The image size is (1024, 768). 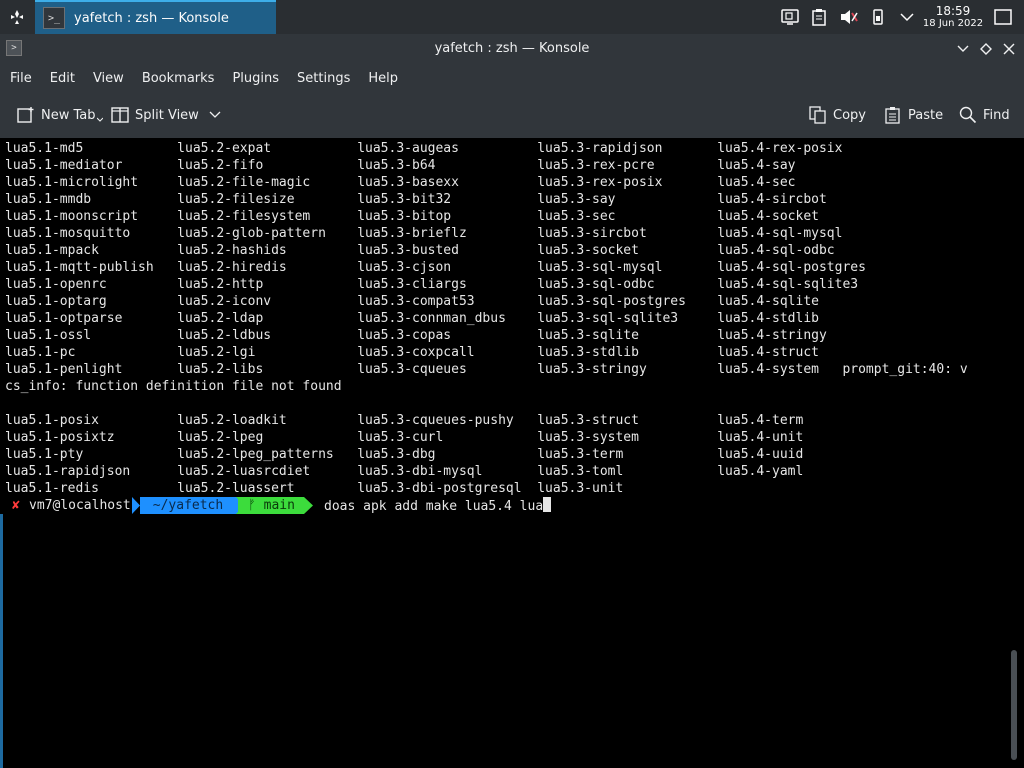 What do you see at coordinates (1014, 705) in the screenshot?
I see `terminal-scrollbar` at bounding box center [1014, 705].